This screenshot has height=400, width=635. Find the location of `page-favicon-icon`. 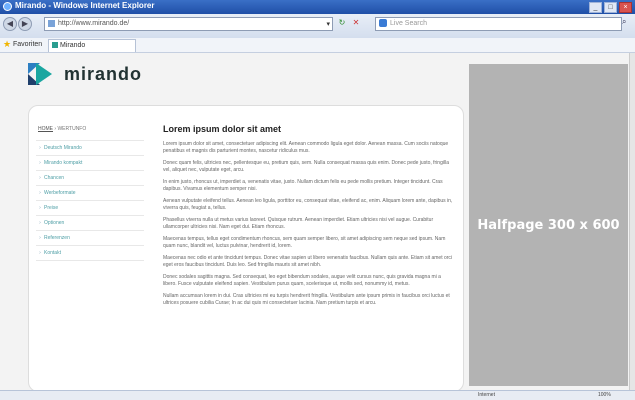

page-favicon-icon is located at coordinates (51, 23).